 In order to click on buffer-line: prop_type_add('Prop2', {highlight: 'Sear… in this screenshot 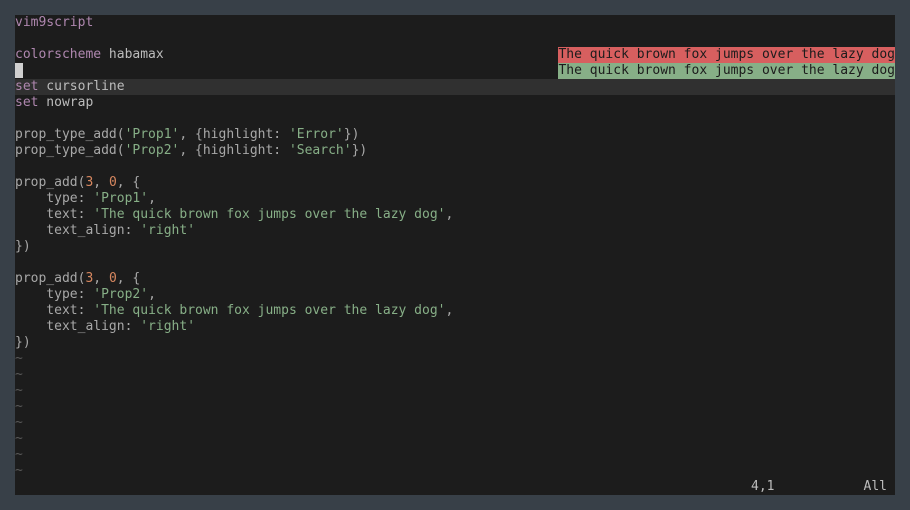, I will do `click(455, 151)`.